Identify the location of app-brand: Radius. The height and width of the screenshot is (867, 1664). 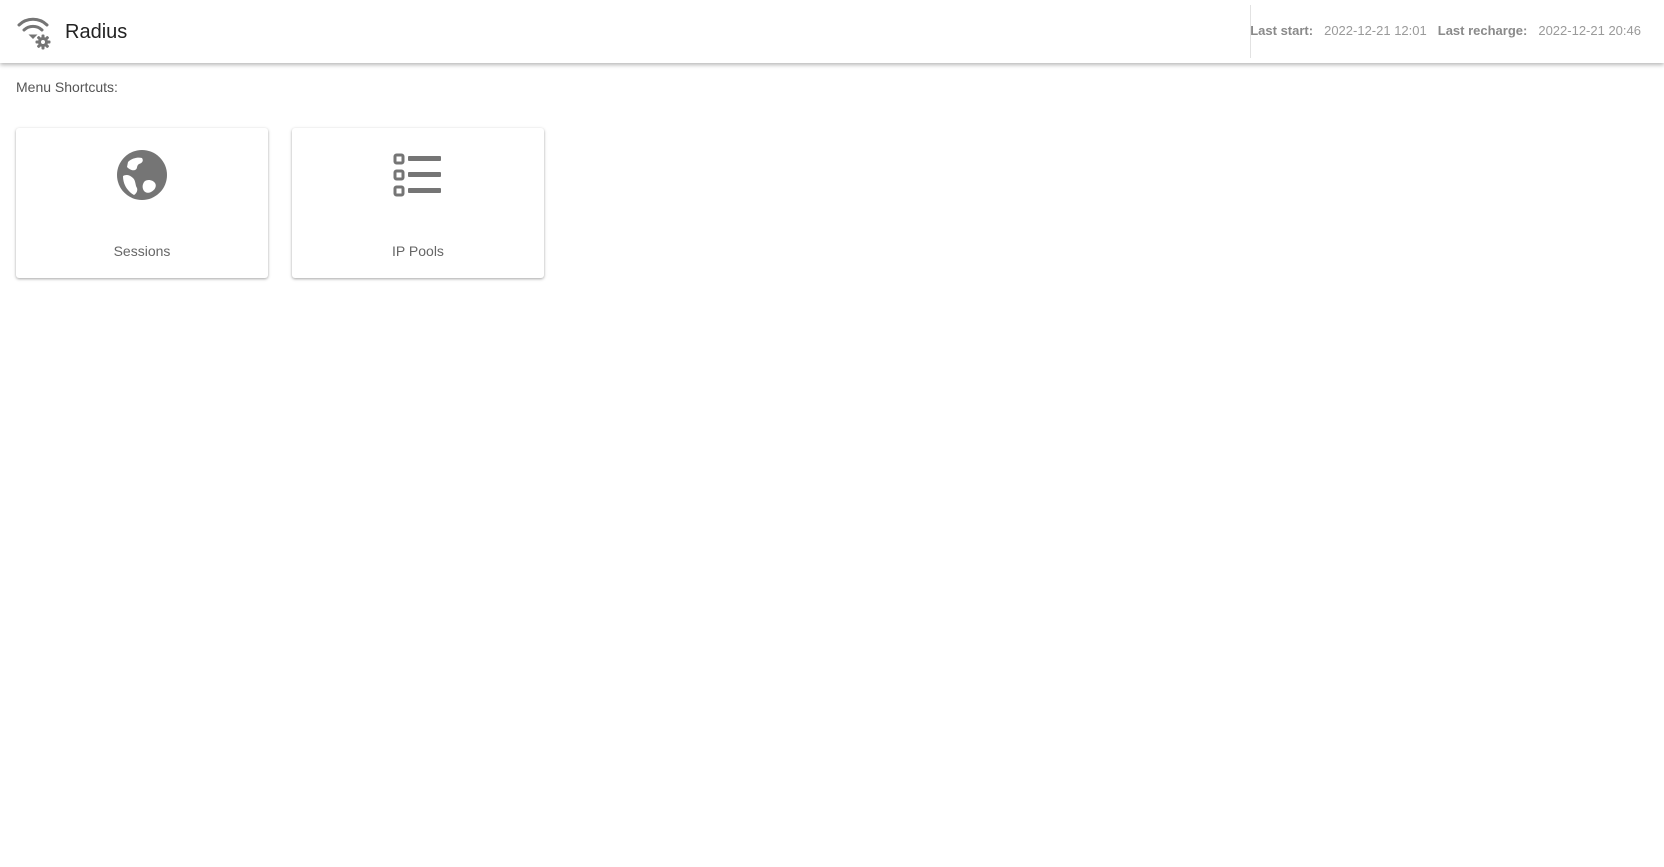
(71, 32).